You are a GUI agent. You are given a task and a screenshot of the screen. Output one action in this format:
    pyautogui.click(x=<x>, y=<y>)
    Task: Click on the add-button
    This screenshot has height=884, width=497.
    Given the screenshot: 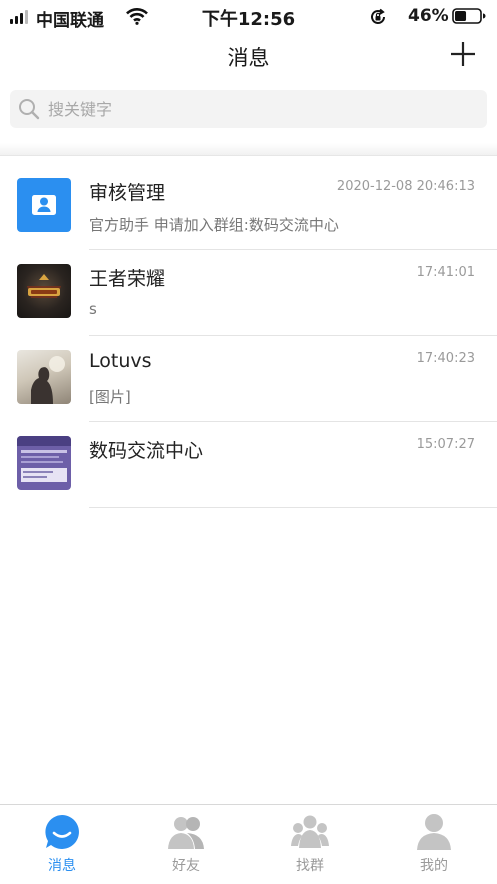 What is the action you would take?
    pyautogui.click(x=463, y=54)
    